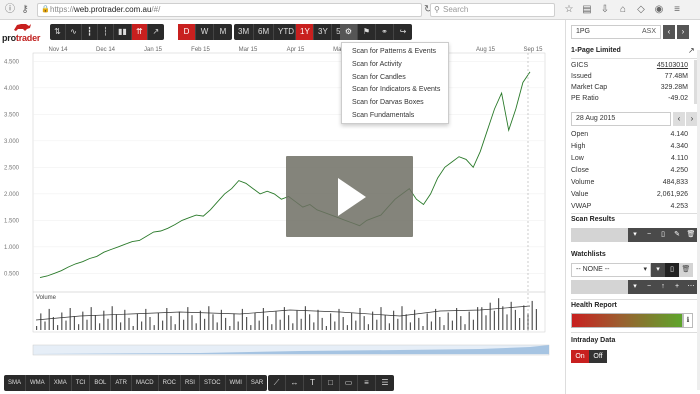 The height and width of the screenshot is (394, 700). Describe the element at coordinates (403, 32) in the screenshot. I see `share-icon: ↪` at that location.